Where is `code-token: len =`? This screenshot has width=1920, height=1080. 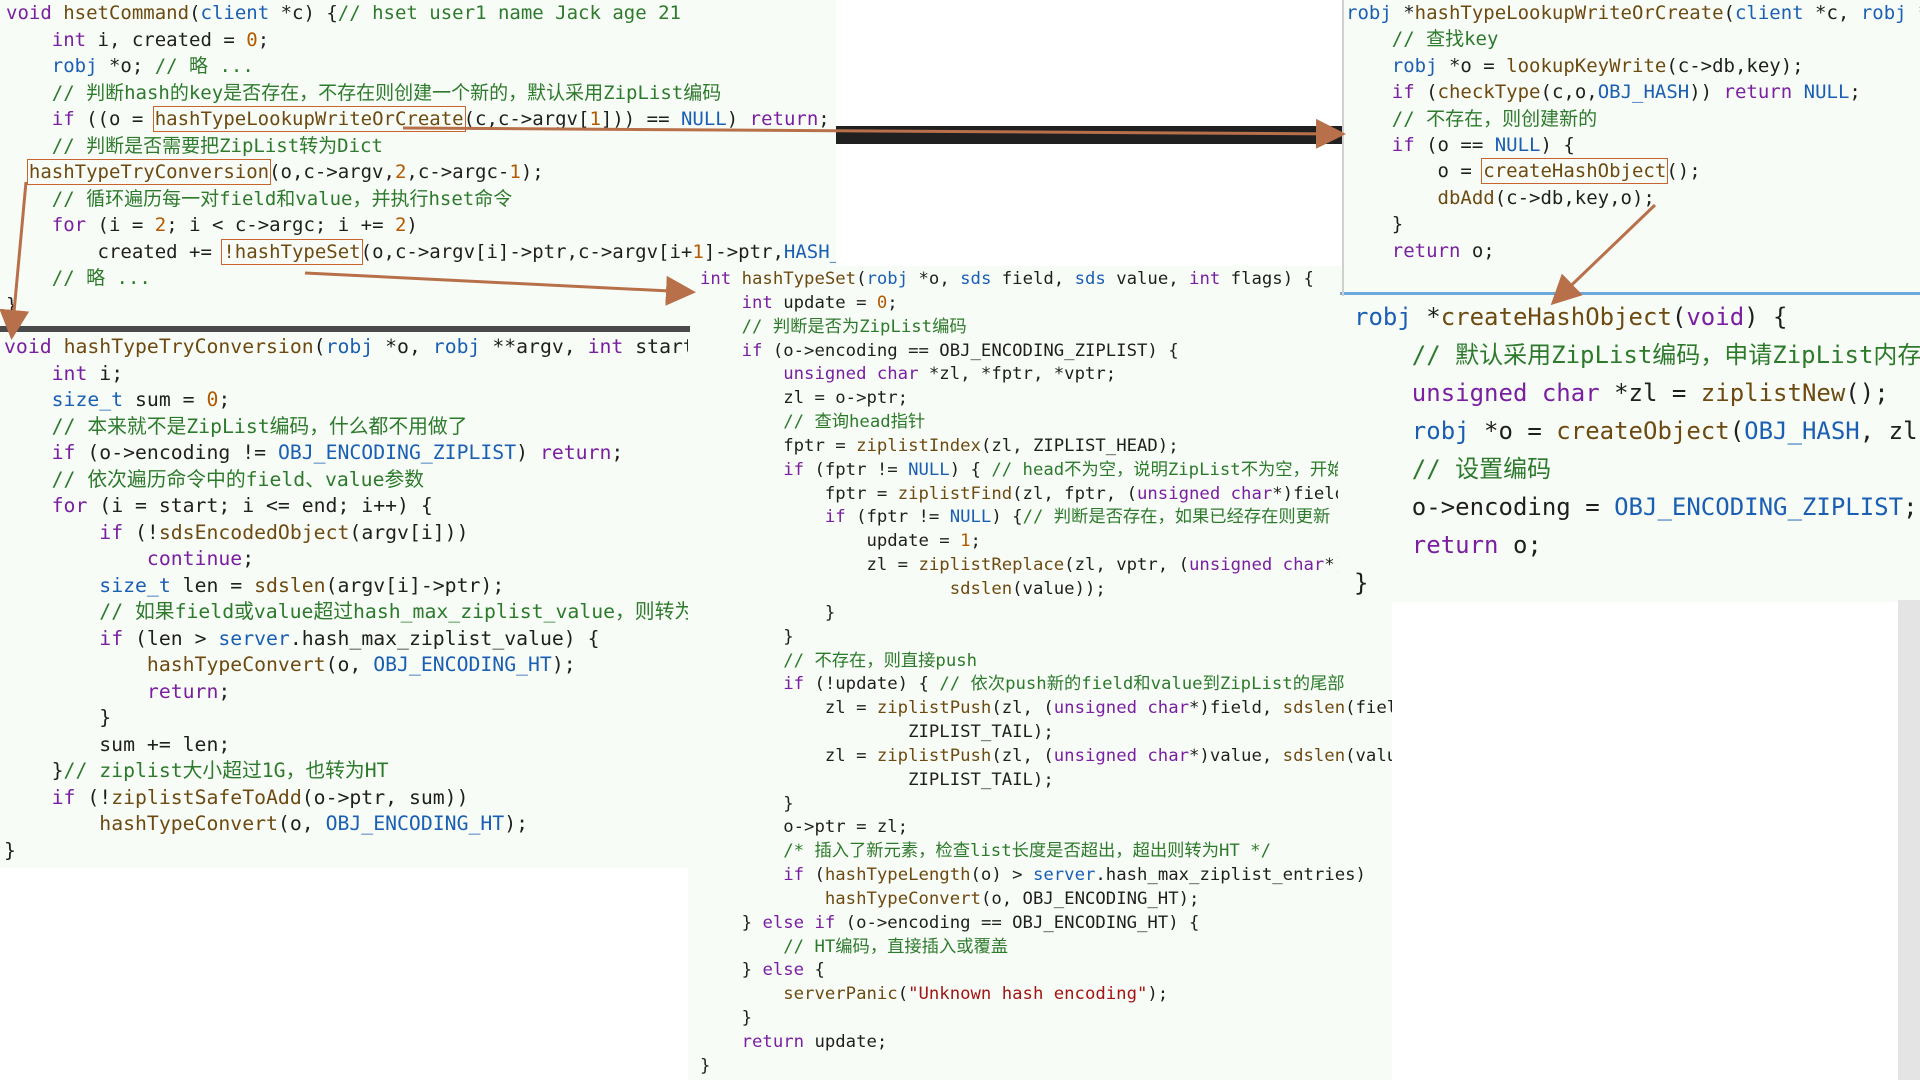
code-token: len = is located at coordinates (212, 585).